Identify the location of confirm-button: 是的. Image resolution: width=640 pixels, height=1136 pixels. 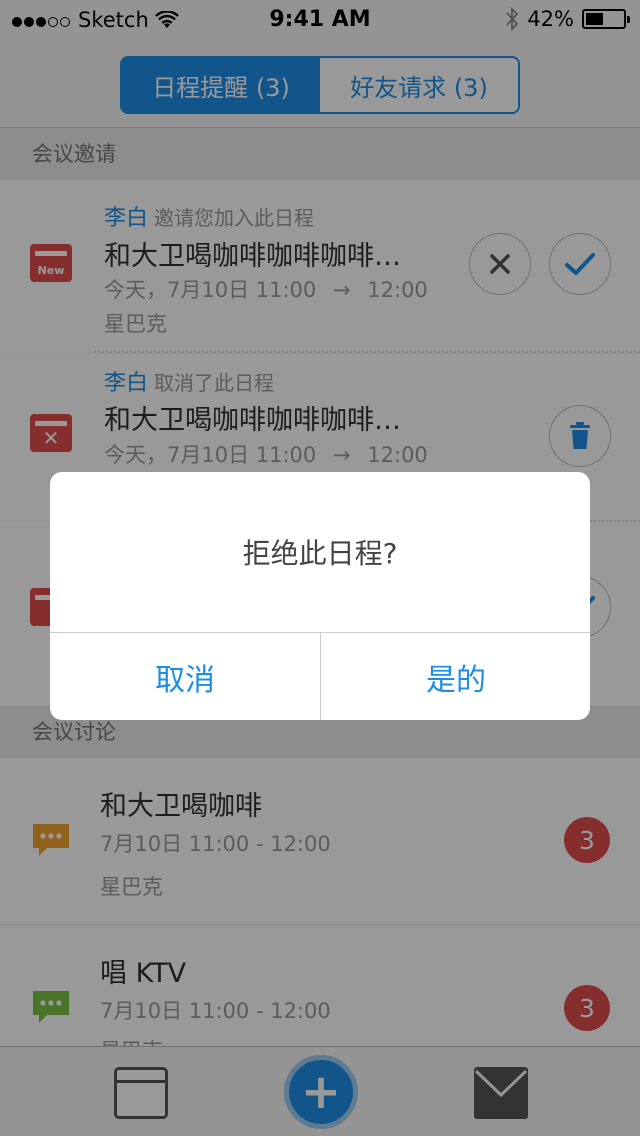
(455, 676).